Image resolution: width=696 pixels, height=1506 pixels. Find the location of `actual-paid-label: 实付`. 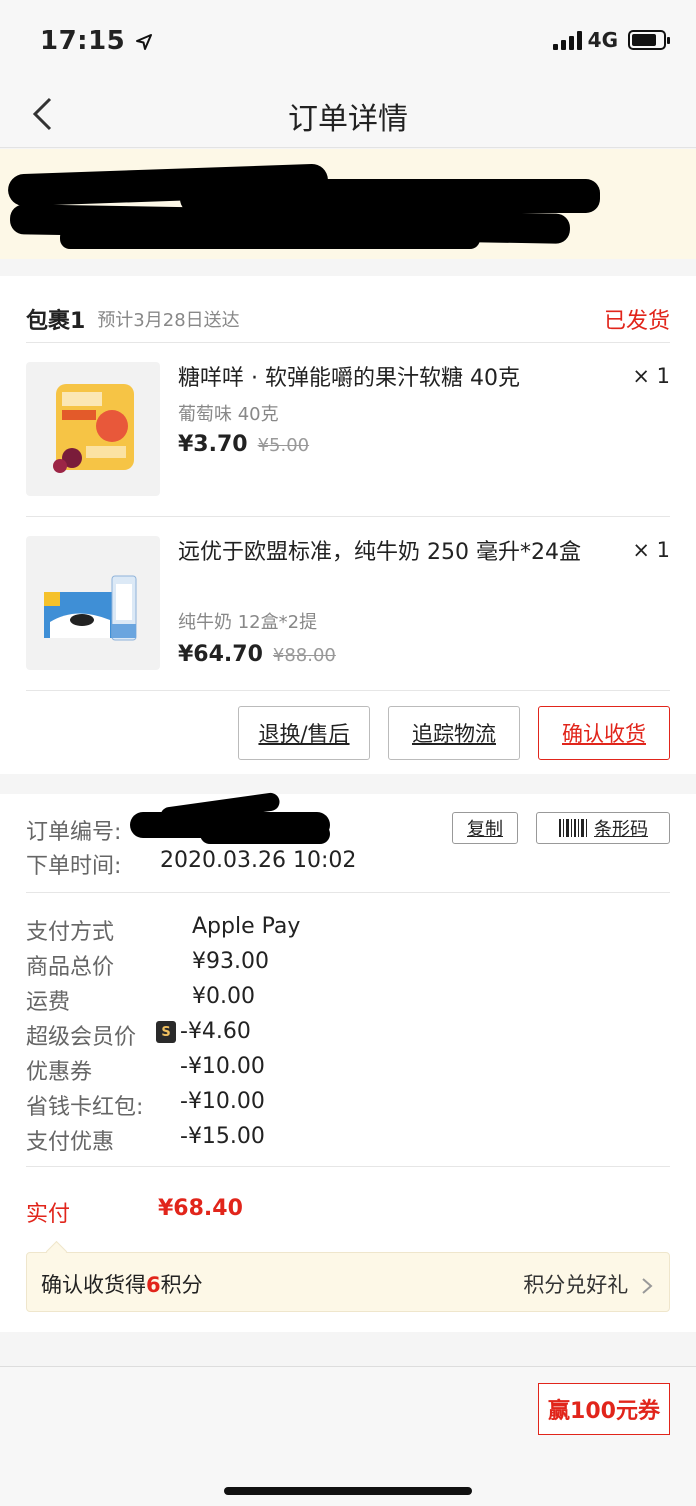

actual-paid-label: 实付 is located at coordinates (48, 1214).